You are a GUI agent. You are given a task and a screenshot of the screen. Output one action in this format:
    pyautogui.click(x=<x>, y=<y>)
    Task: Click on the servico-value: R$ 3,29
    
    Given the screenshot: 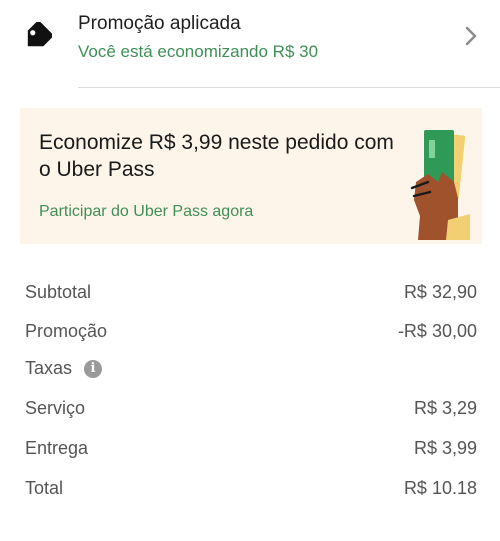 What is the action you would take?
    pyautogui.click(x=445, y=408)
    